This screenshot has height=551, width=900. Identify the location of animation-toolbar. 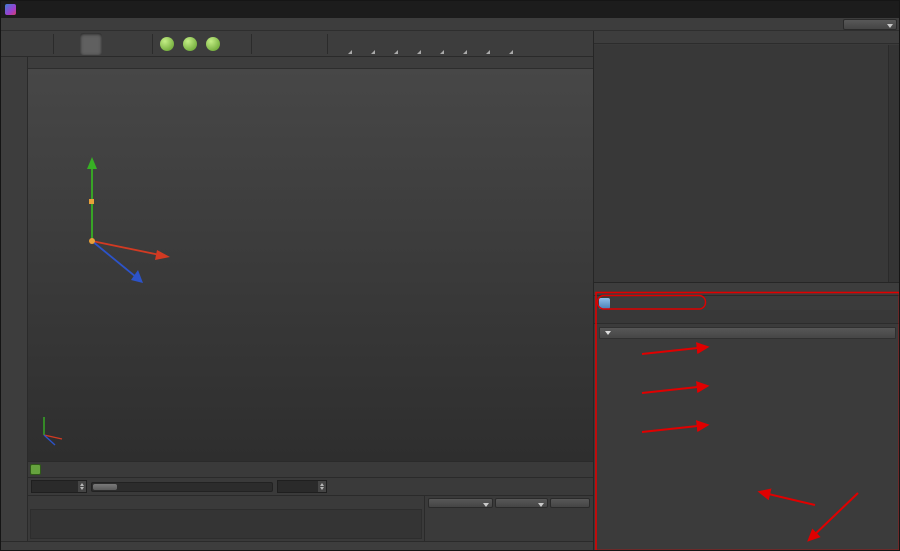
(310, 486).